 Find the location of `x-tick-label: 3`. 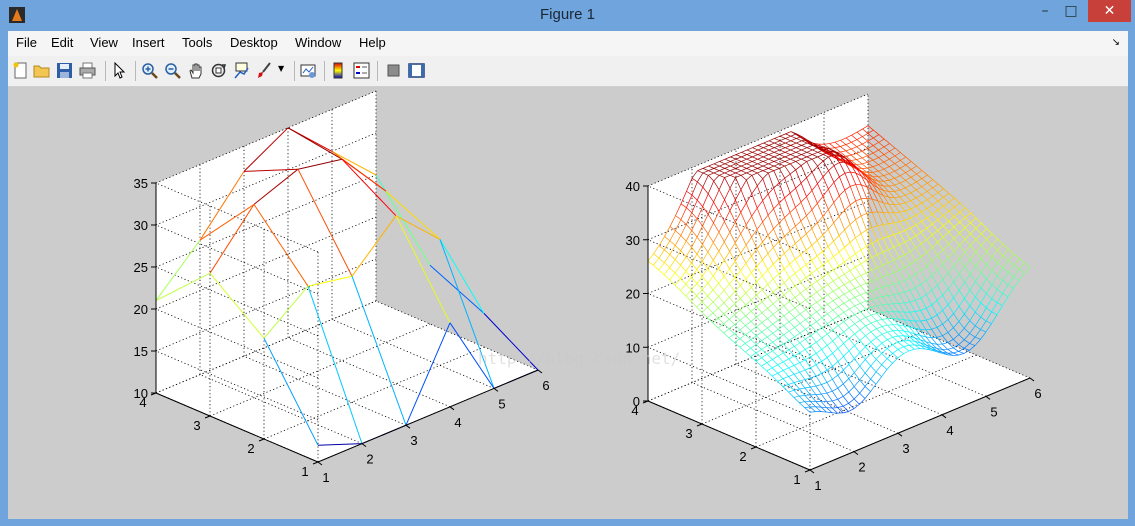

x-tick-label: 3 is located at coordinates (413, 440).